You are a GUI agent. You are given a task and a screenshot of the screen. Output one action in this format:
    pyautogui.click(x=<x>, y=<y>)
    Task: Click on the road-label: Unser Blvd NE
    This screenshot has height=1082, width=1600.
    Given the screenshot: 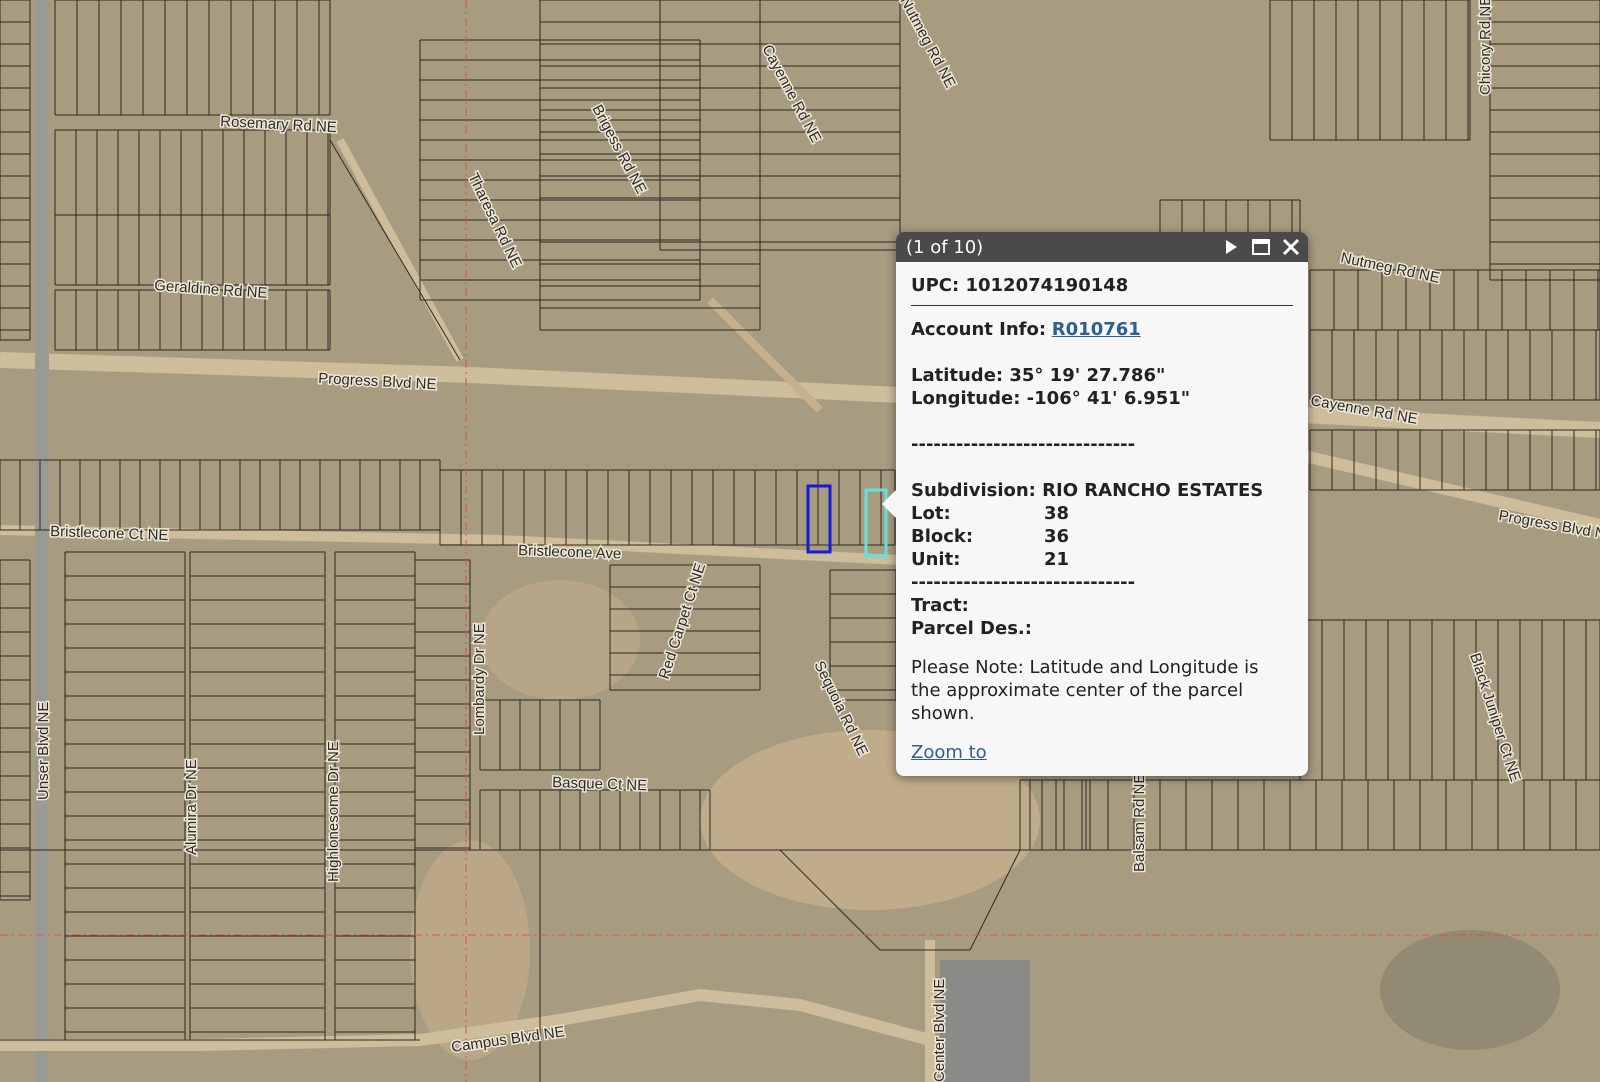 What is the action you would take?
    pyautogui.click(x=43, y=751)
    